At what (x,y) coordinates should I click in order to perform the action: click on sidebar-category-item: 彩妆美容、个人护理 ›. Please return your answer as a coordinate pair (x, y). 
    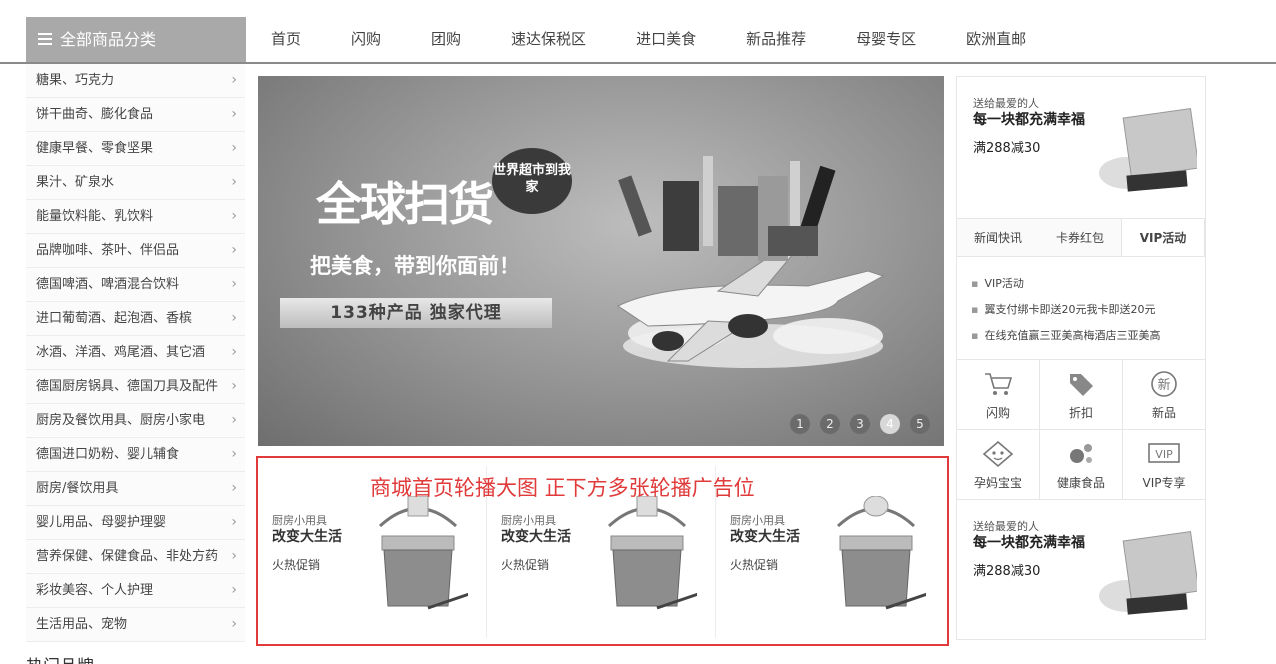
    Looking at the image, I should click on (135, 591).